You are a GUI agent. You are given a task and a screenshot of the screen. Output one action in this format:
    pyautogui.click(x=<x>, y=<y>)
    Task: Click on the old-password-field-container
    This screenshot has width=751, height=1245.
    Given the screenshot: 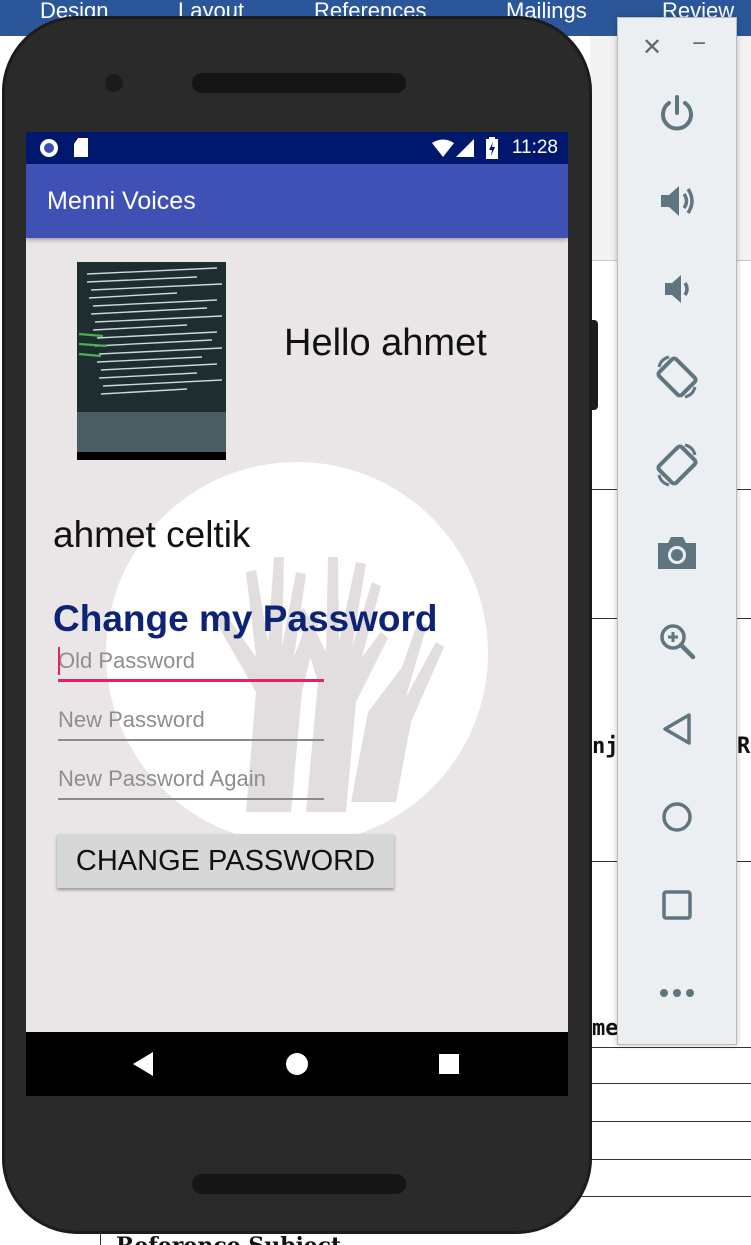 What is the action you would take?
    pyautogui.click(x=191, y=662)
    